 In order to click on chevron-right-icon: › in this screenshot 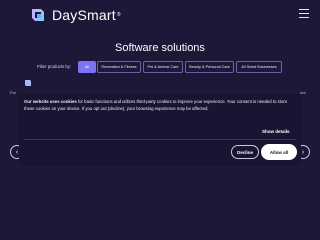, I will do `click(303, 152)`.